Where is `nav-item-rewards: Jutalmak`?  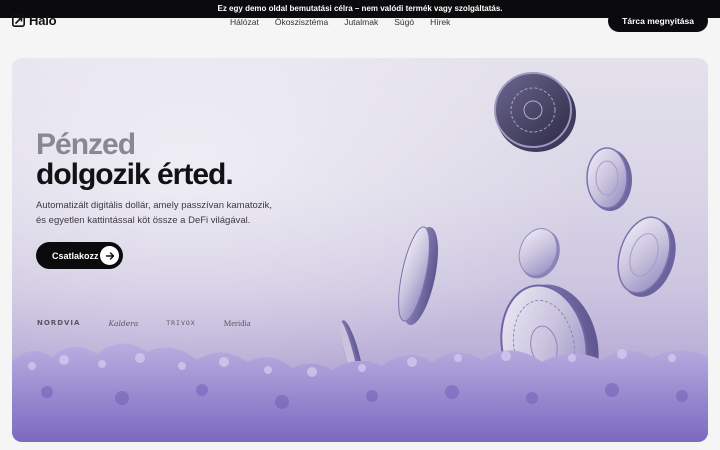
nav-item-rewards: Jutalmak is located at coordinates (361, 22).